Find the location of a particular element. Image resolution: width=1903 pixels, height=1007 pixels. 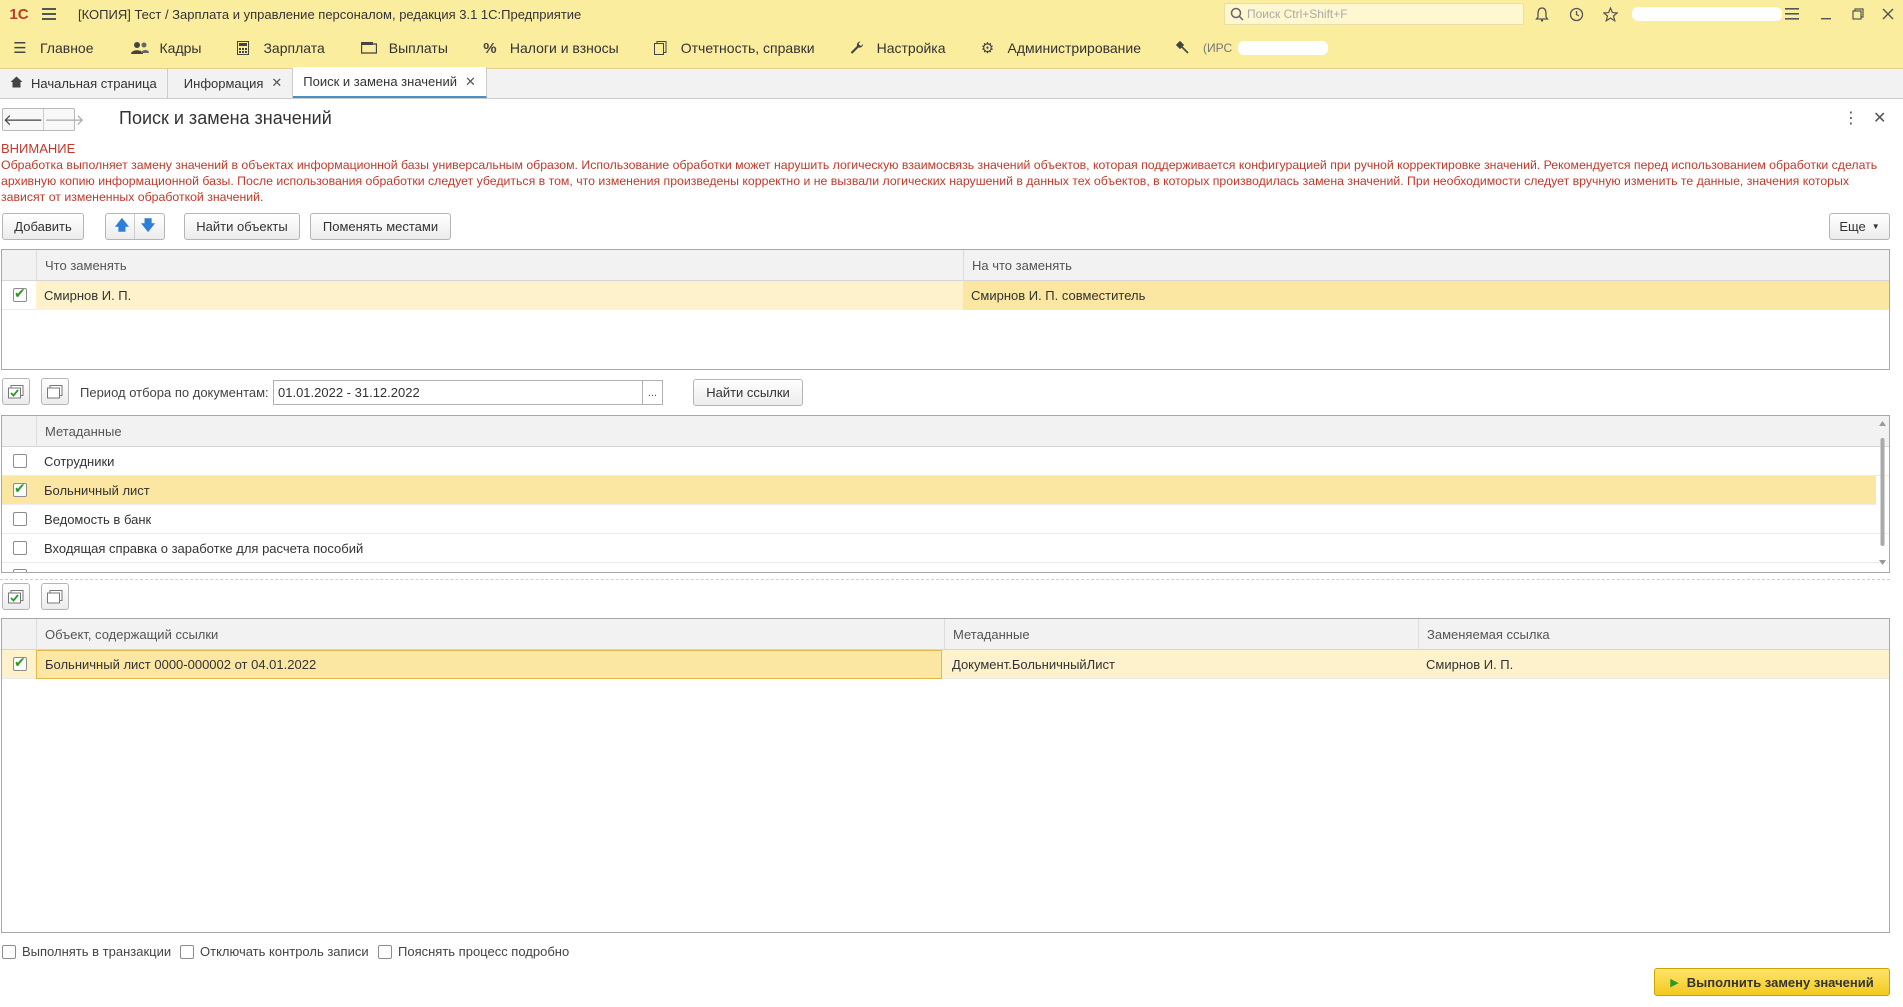

option-verbose: Пояснять процесс подробно is located at coordinates (473, 951).